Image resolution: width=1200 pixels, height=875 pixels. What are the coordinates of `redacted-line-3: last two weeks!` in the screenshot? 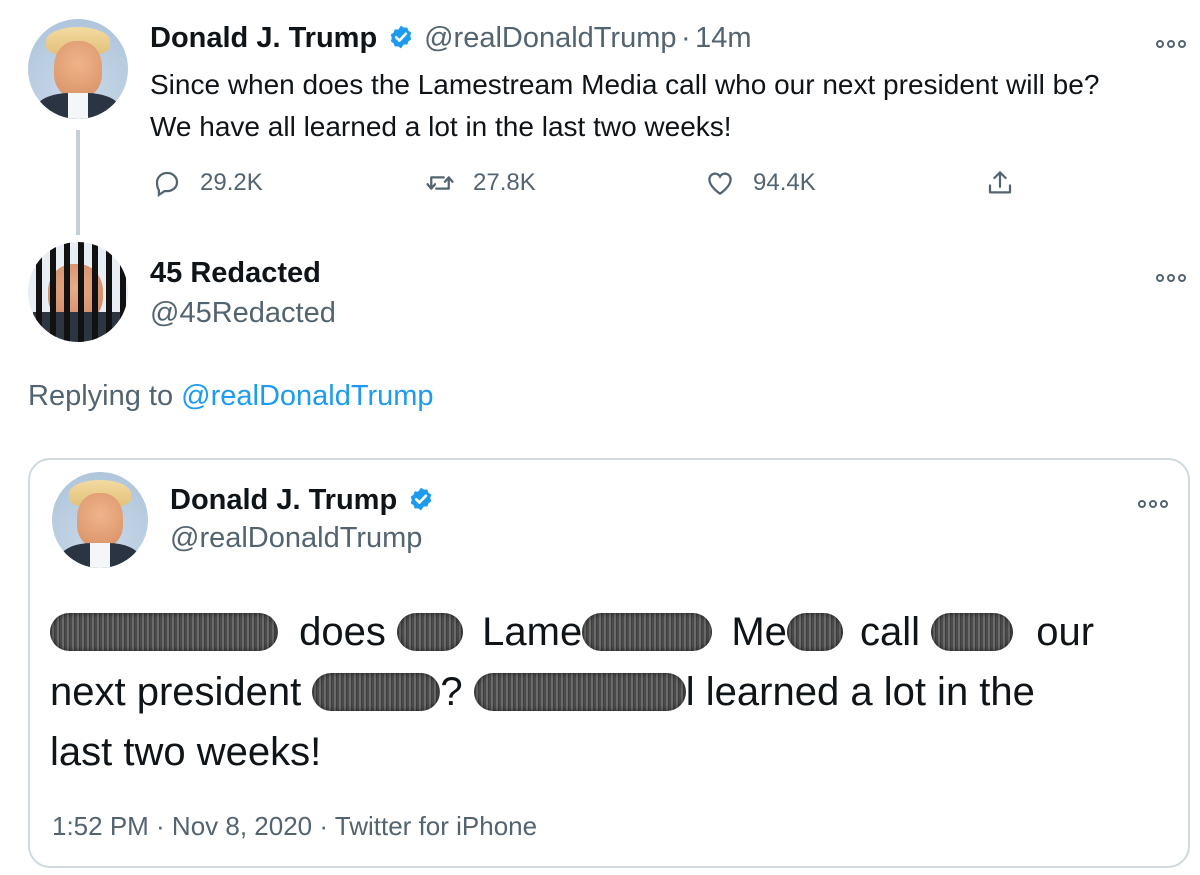 It's located at (186, 752).